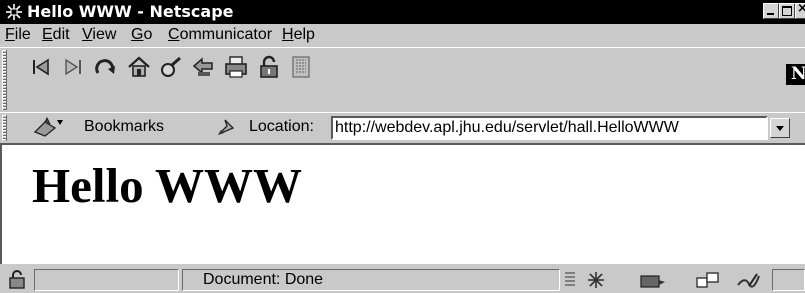  I want to click on netscape-logo-letter: N, so click(798, 74).